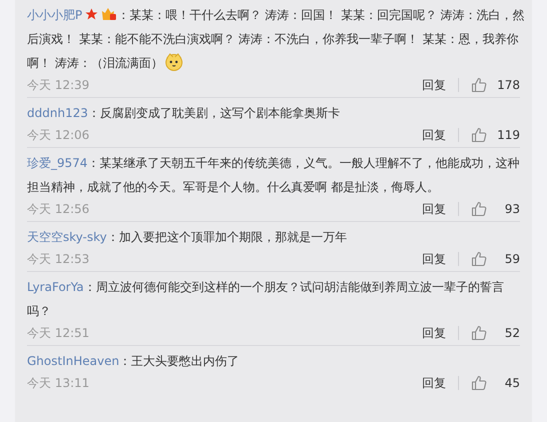  I want to click on timestamp: 今天 12:56, so click(58, 209).